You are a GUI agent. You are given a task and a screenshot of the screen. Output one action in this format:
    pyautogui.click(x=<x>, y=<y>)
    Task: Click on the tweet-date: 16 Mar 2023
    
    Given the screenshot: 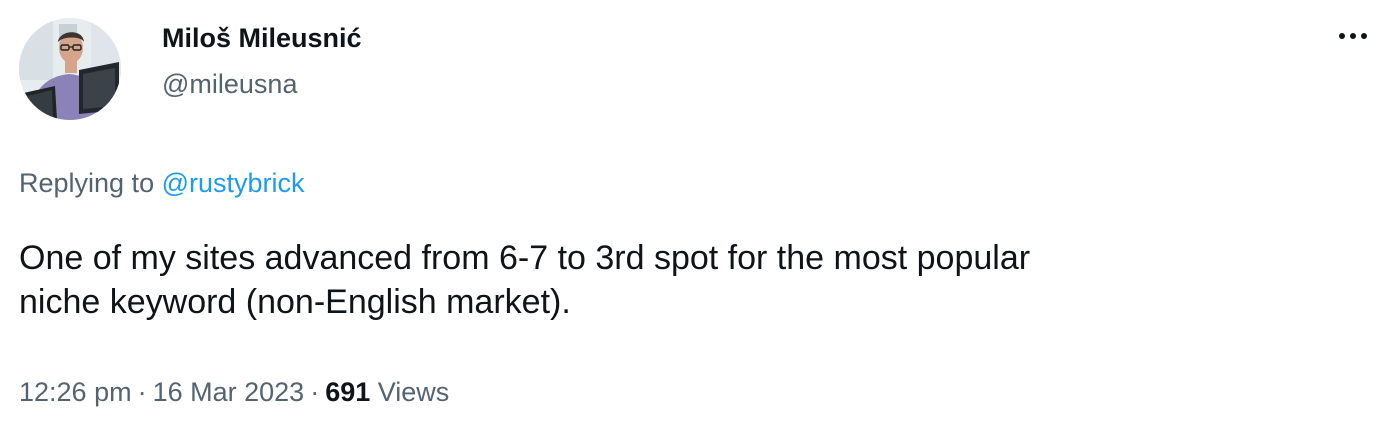 What is the action you would take?
    pyautogui.click(x=229, y=392)
    